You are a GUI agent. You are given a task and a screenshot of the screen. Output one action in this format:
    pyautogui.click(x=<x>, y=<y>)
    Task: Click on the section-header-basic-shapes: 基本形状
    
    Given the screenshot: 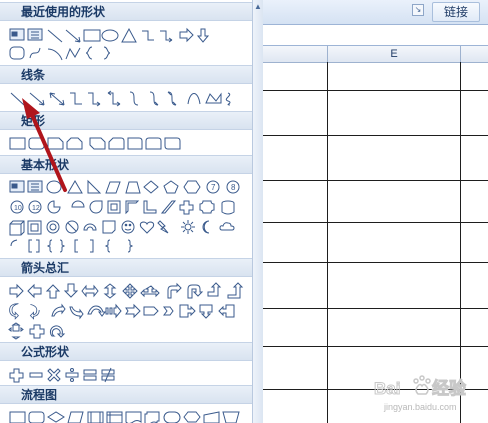 What is the action you would take?
    pyautogui.click(x=126, y=164)
    